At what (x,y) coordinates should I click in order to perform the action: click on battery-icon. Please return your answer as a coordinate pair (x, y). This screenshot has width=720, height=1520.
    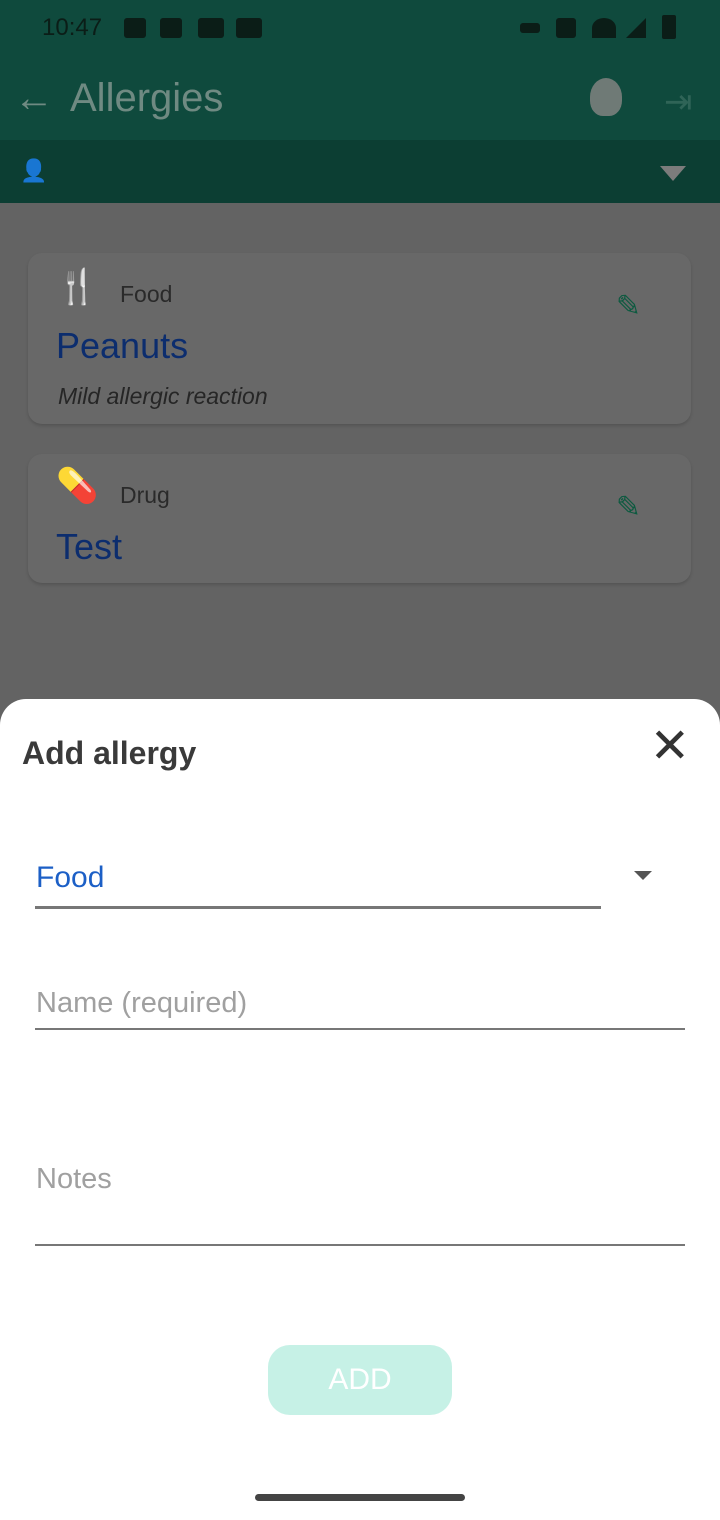
    Looking at the image, I should click on (669, 27).